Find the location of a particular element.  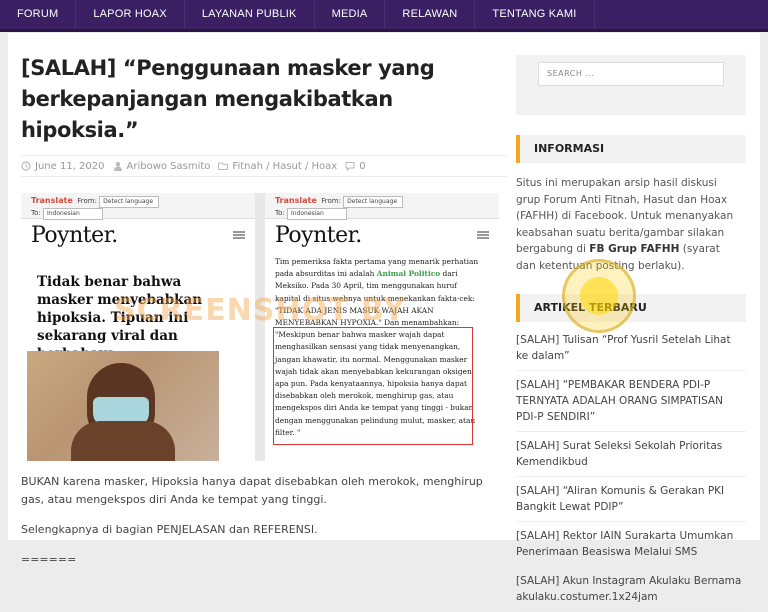

to-label-2: To: is located at coordinates (280, 213).